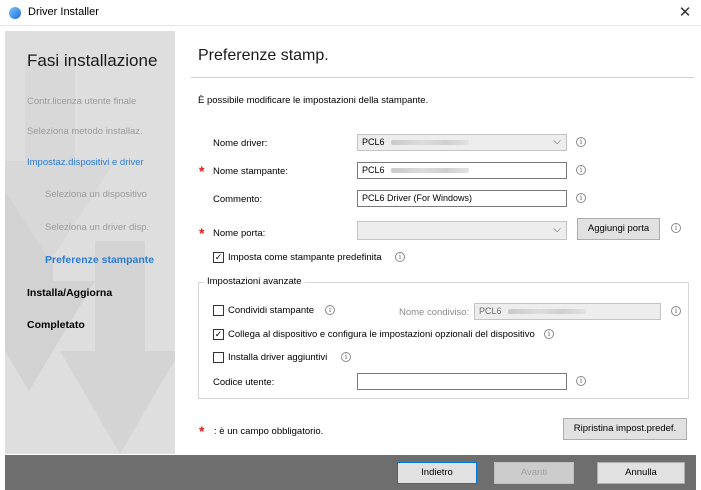 This screenshot has width=701, height=490. What do you see at coordinates (490, 311) in the screenshot?
I see `share-name-value: PCL6` at bounding box center [490, 311].